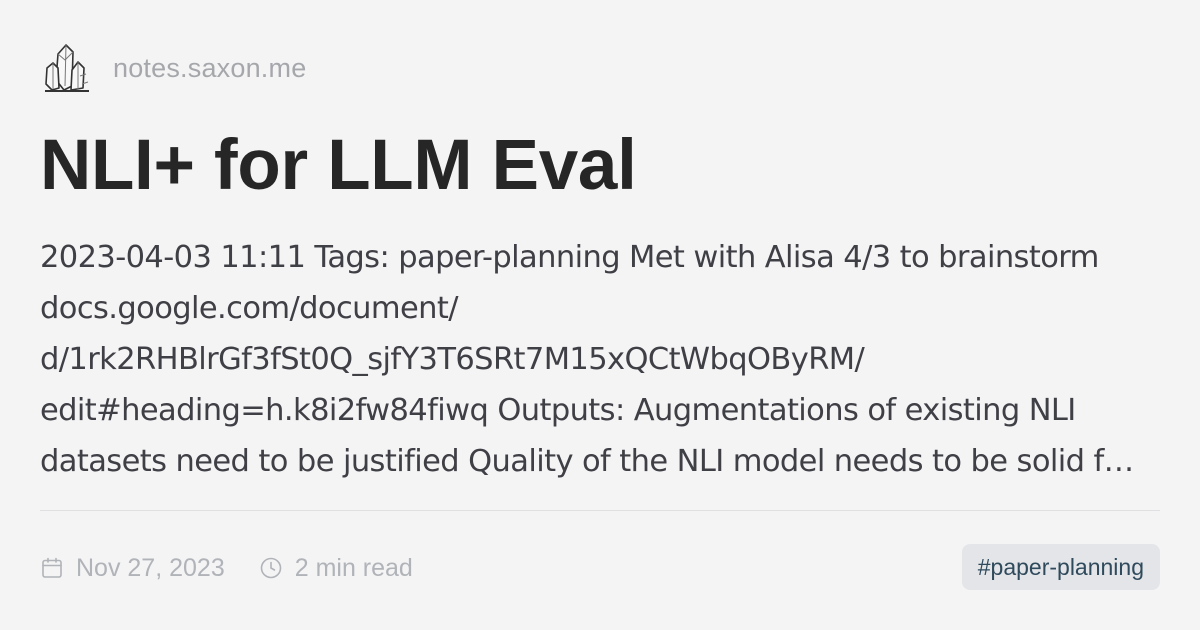 The height and width of the screenshot is (630, 1200). I want to click on page-title: NLI+ for LLM Eval, so click(338, 165).